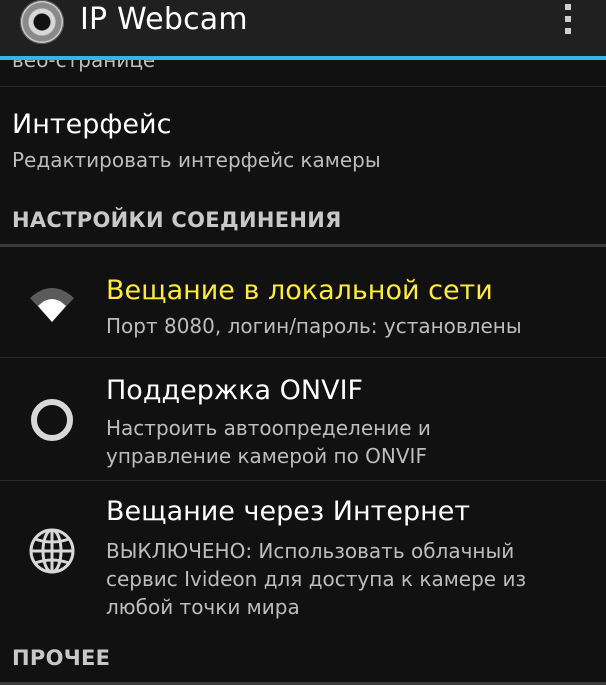 The width and height of the screenshot is (606, 685). I want to click on section-header-connection: НАСТРОЙКИ СОЕДИНЕНИЯ, so click(177, 220).